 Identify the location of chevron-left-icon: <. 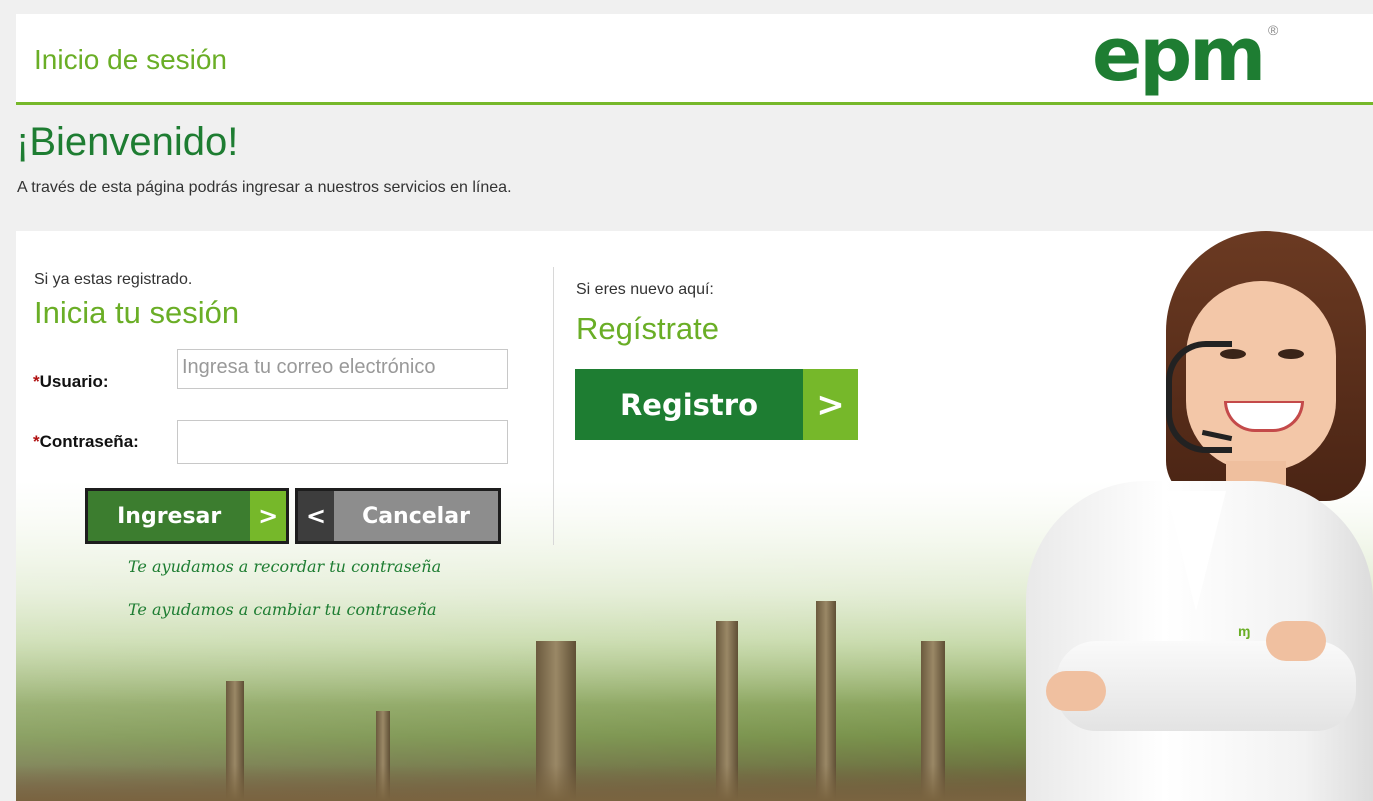
(316, 516).